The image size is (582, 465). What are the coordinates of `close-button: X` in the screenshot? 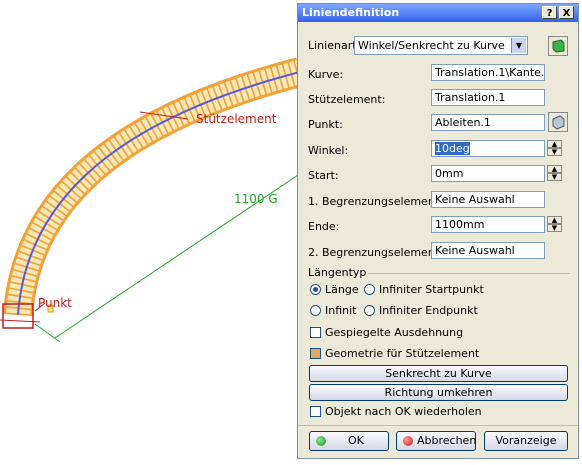 It's located at (566, 12).